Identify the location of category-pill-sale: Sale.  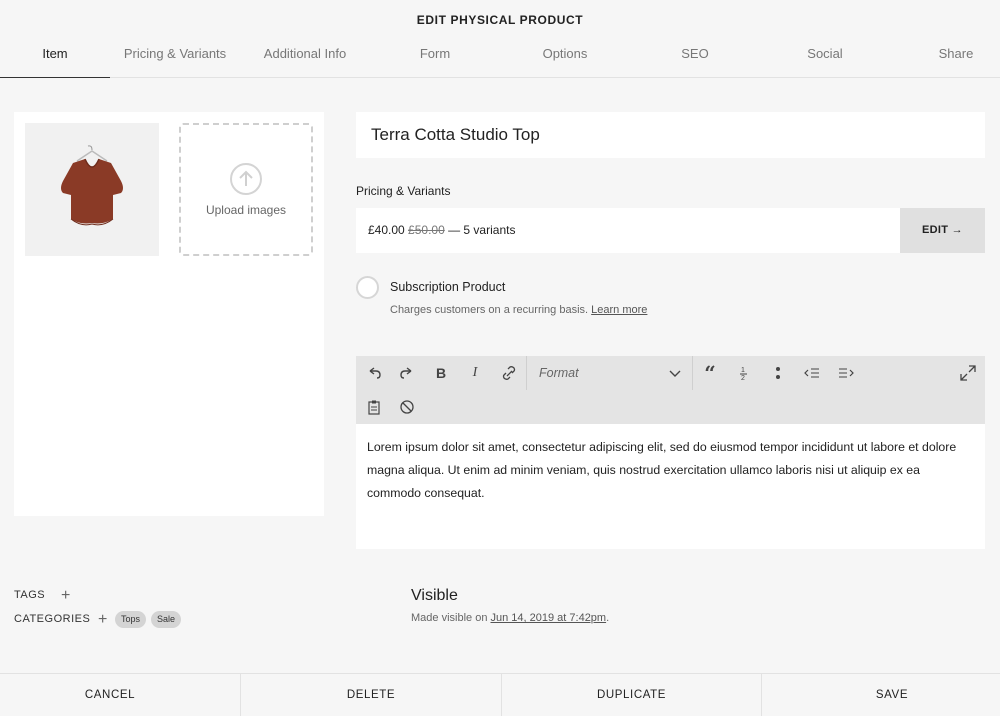
(166, 619).